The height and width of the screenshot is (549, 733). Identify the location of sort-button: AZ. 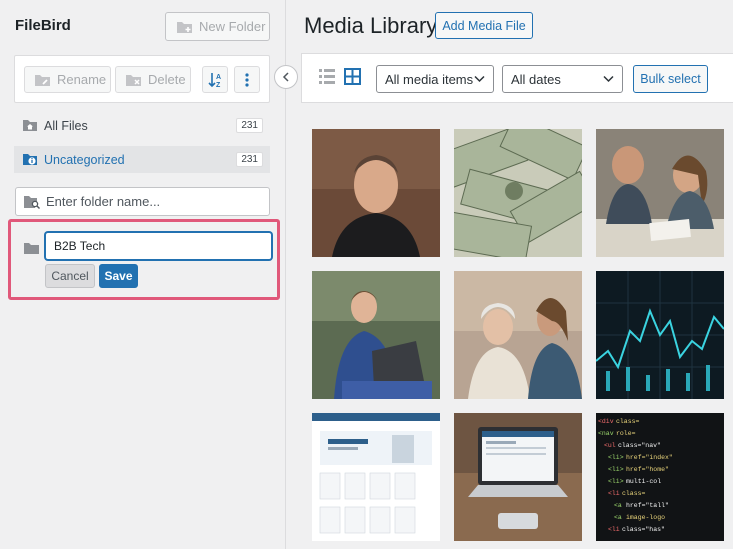
(215, 79).